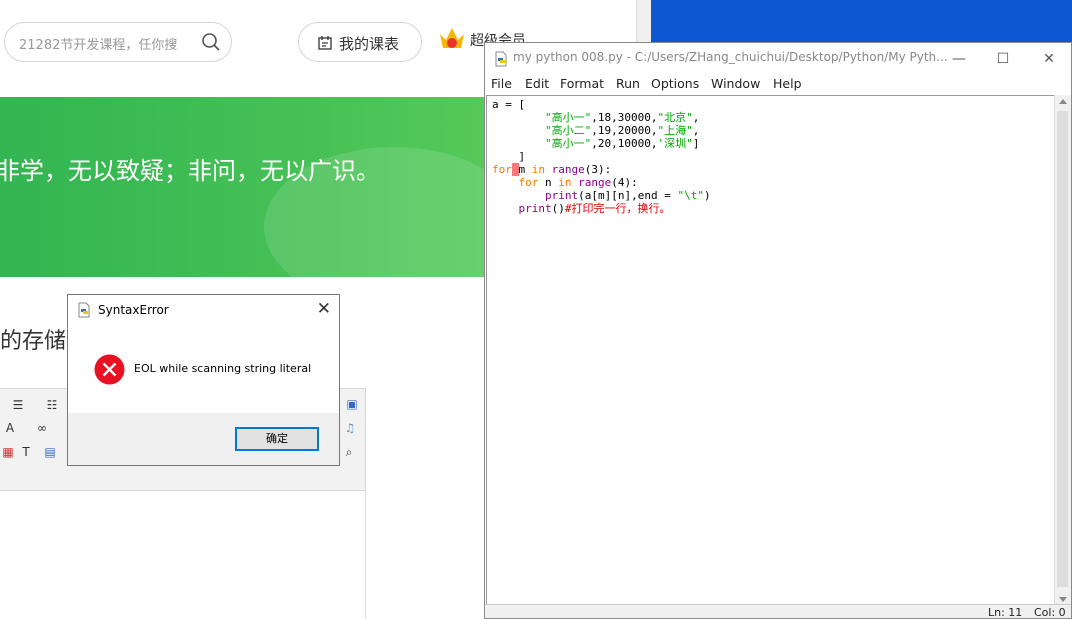 The height and width of the screenshot is (619, 1072). What do you see at coordinates (42, 428) in the screenshot?
I see `link-icon: ∞` at bounding box center [42, 428].